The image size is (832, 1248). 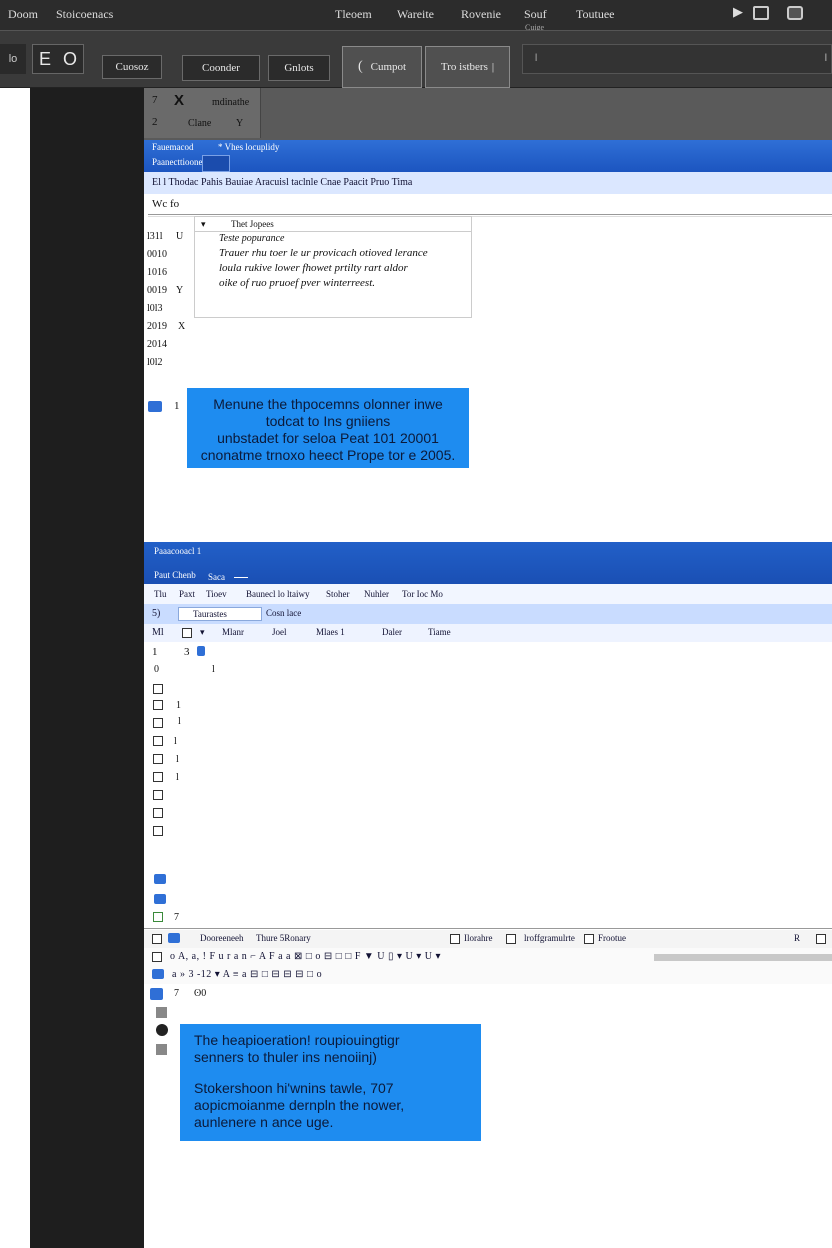 What do you see at coordinates (239, 123) in the screenshot?
I see `chevron-down-icon: Y` at bounding box center [239, 123].